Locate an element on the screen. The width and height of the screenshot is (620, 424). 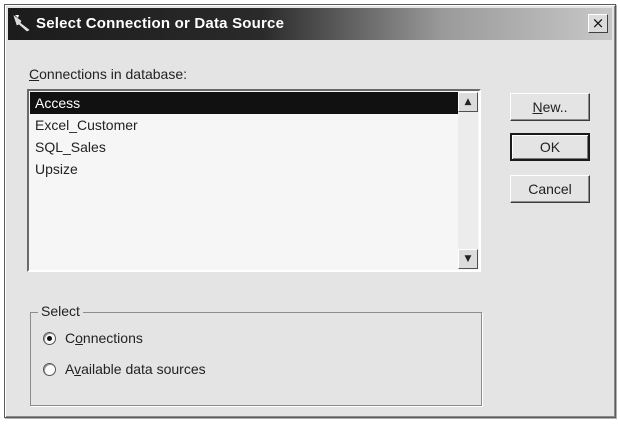
connections-label: Connections in database: is located at coordinates (108, 74).